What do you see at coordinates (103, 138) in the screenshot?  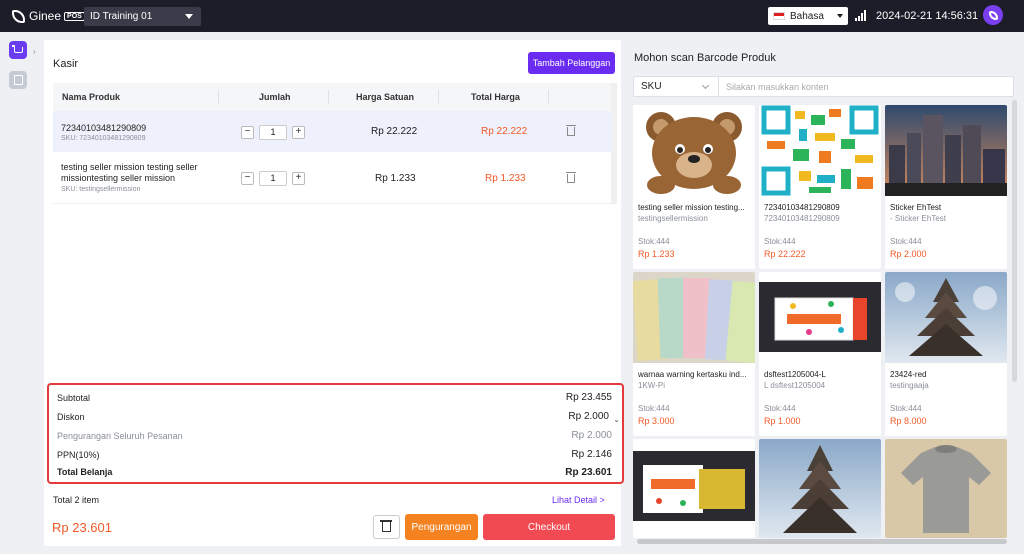 I see `product-sku: SKU: 72340103481290809` at bounding box center [103, 138].